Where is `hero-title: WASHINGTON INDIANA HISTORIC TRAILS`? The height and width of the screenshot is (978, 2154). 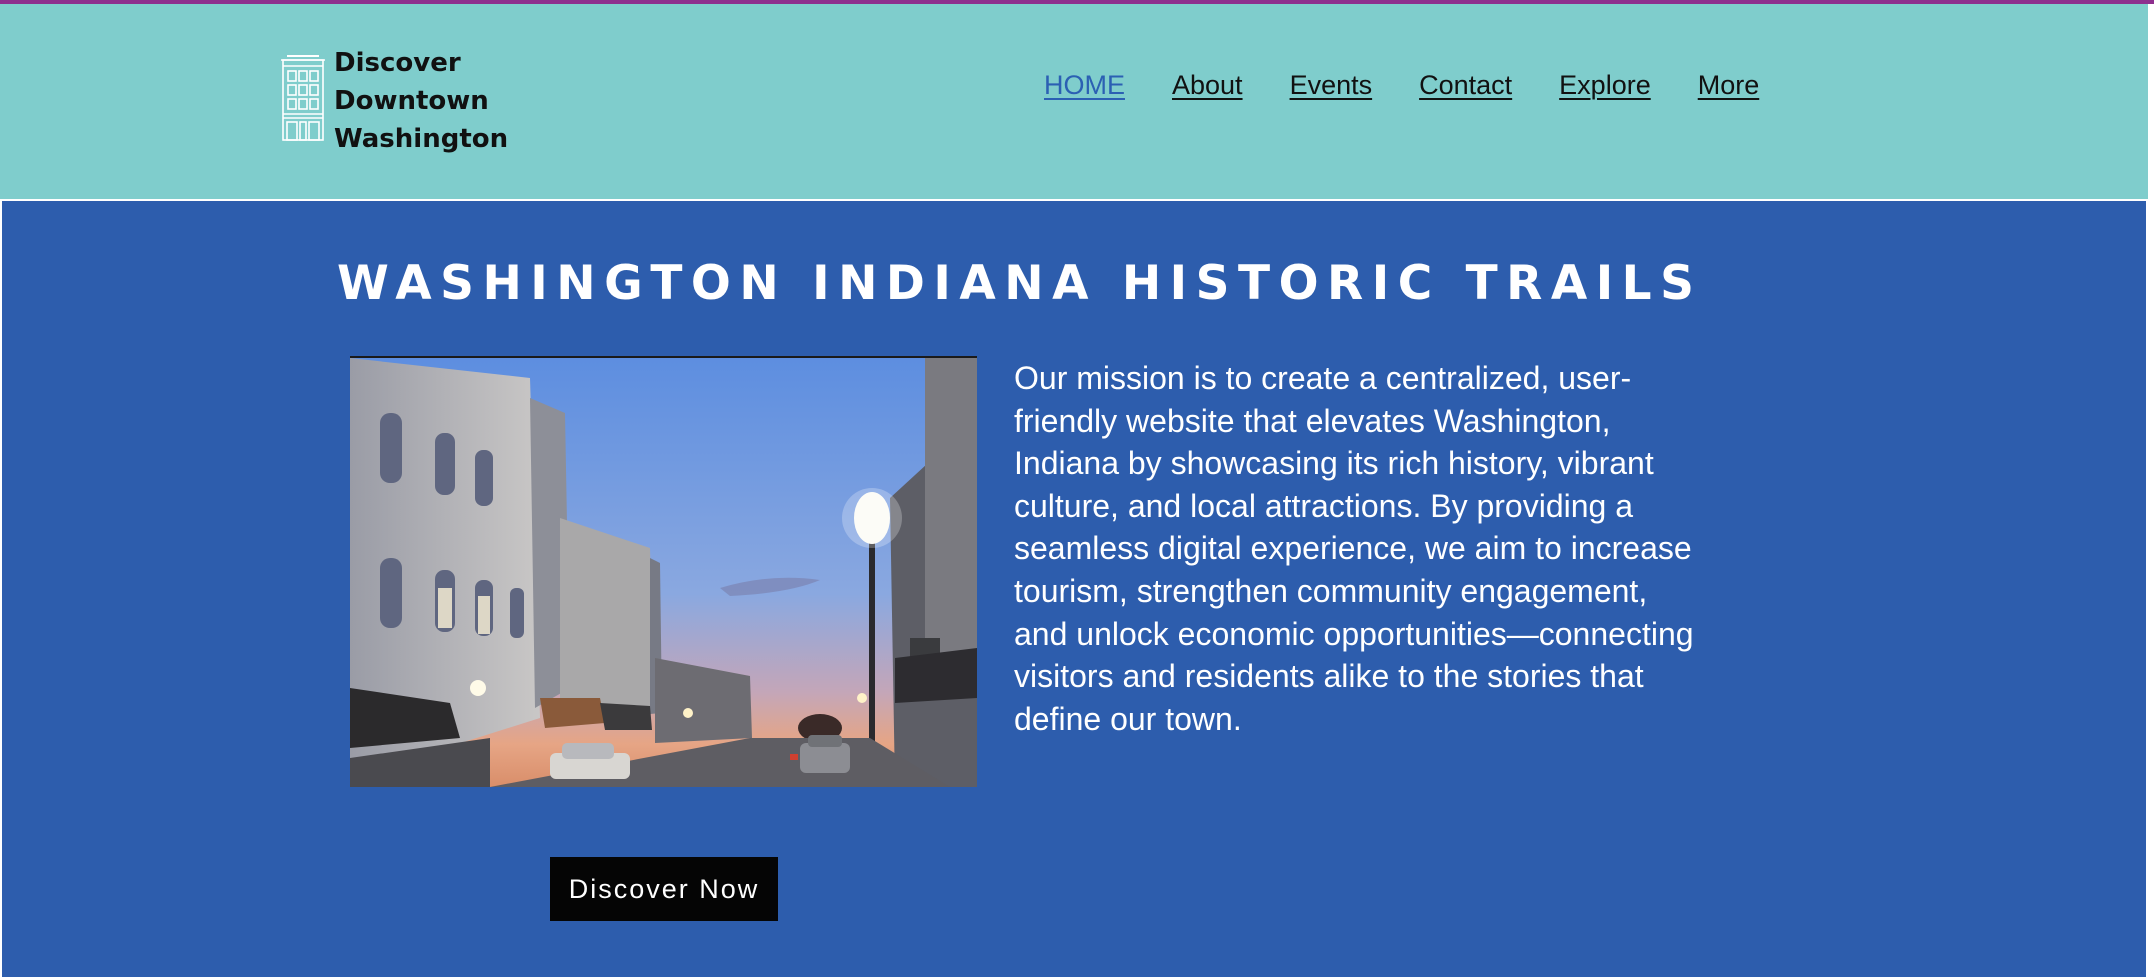
hero-title: WASHINGTON INDIANA HISTORIC TRAILS is located at coordinates (1020, 283).